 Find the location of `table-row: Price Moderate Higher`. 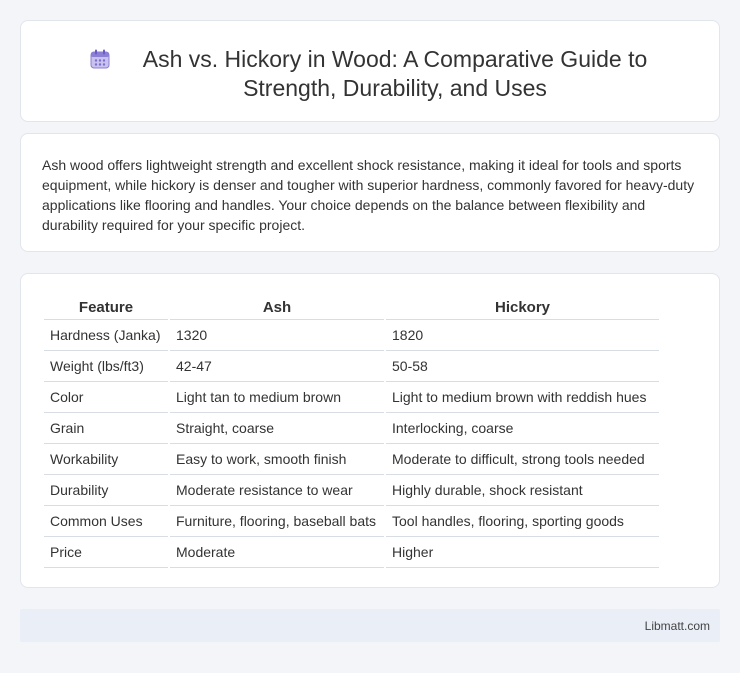

table-row: Price Moderate Higher is located at coordinates (351, 552).